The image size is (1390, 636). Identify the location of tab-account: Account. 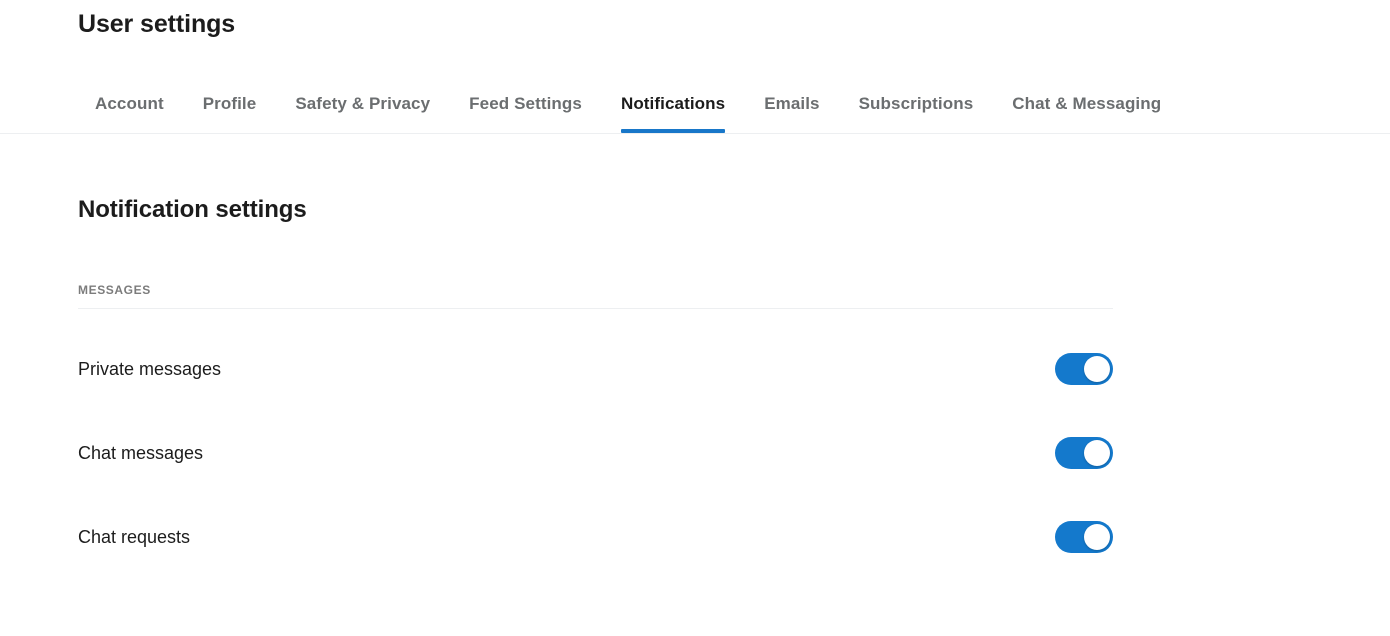
(129, 104).